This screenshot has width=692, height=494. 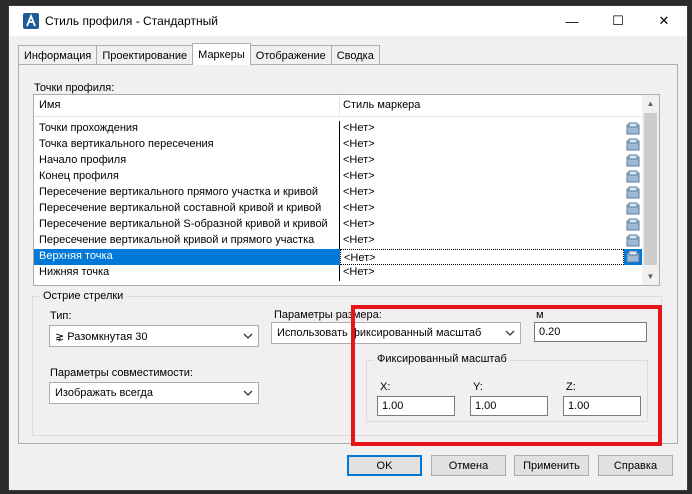 What do you see at coordinates (338, 257) in the screenshot?
I see `table-row-selected: Верхняя точка <Нет>` at bounding box center [338, 257].